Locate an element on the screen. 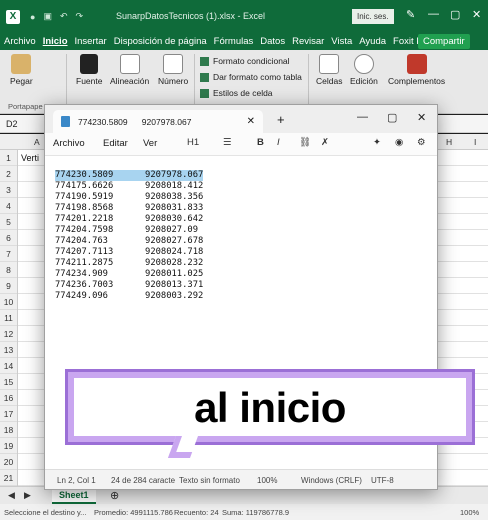 The image size is (488, 520). row-header: 16 is located at coordinates (8, 398).